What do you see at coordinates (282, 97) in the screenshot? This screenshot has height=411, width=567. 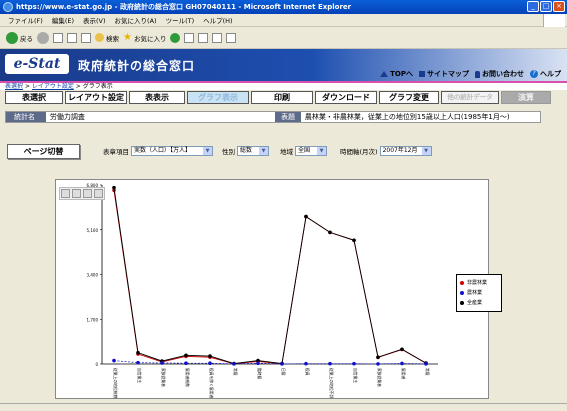 I see `tab-print: 印刷` at bounding box center [282, 97].